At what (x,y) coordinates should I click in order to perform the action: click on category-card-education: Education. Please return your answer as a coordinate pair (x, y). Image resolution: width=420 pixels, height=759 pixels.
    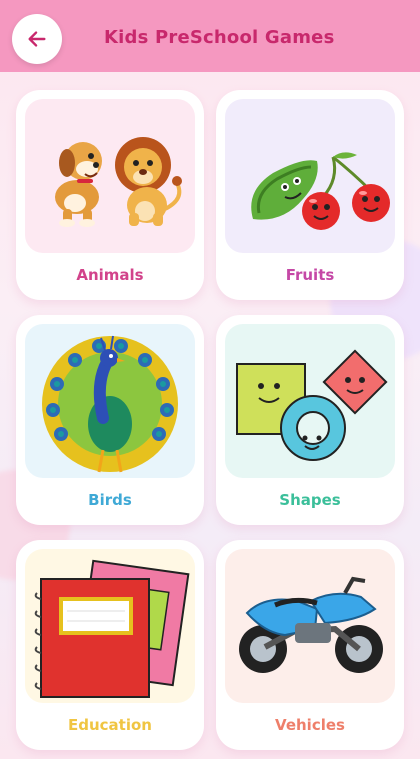
    Looking at the image, I should click on (110, 645).